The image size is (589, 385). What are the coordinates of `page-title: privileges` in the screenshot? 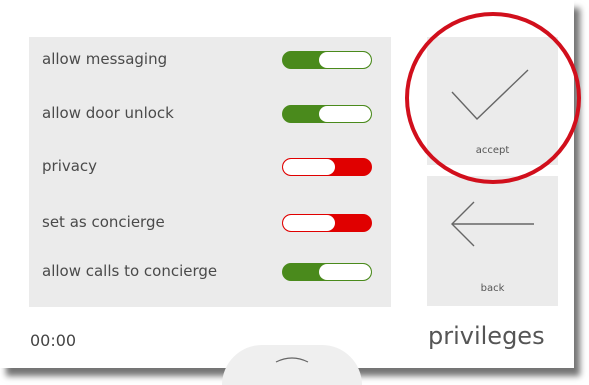 It's located at (486, 336).